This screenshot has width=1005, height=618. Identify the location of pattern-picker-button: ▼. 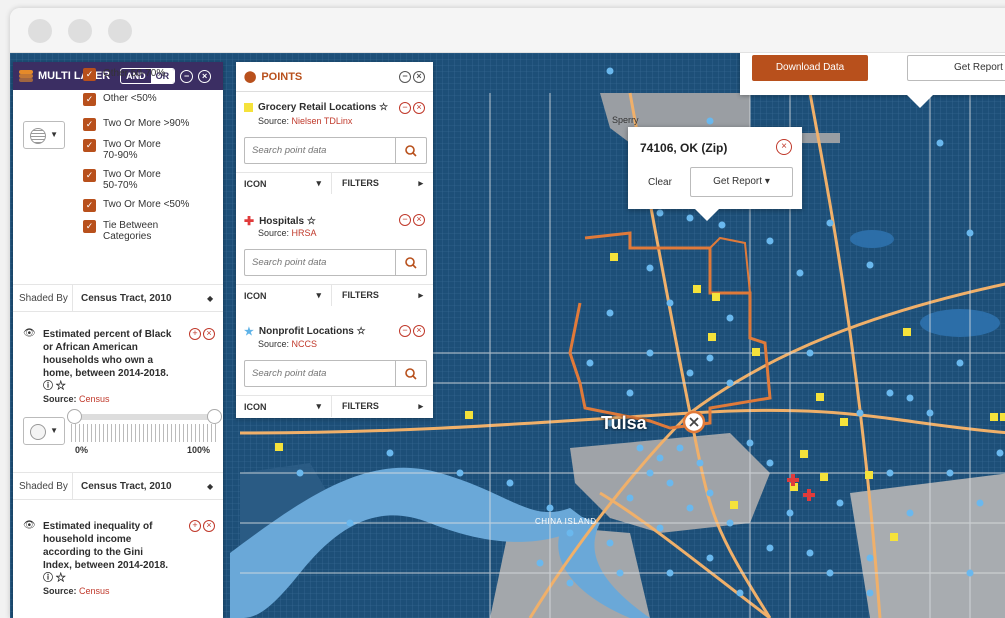
(44, 135).